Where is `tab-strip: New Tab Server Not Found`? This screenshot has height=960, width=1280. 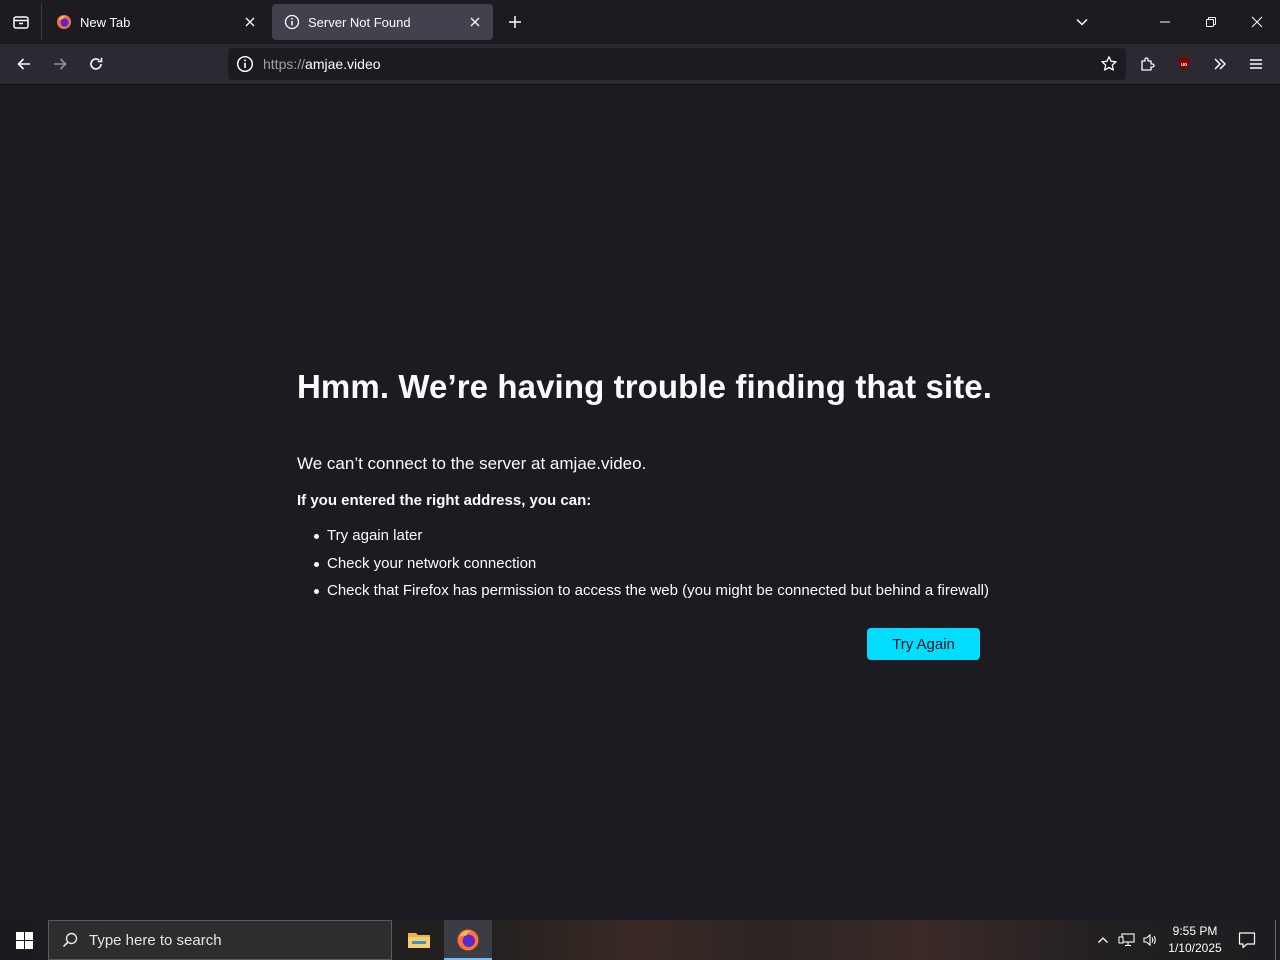 tab-strip: New Tab Server Not Found is located at coordinates (640, 22).